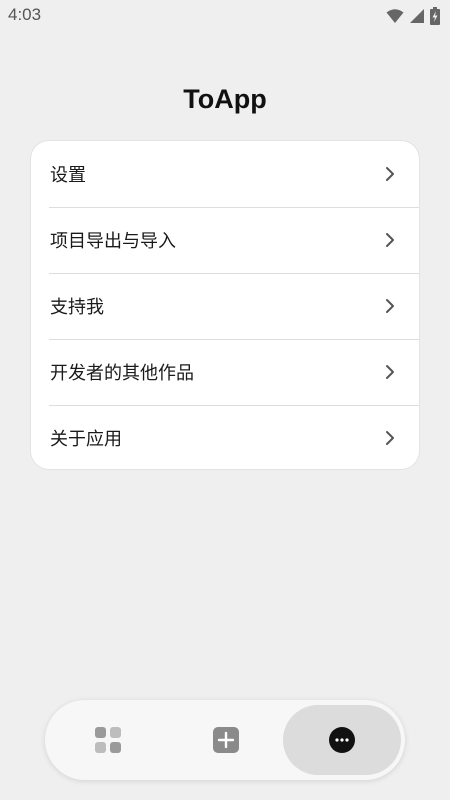 Image resolution: width=450 pixels, height=800 pixels. Describe the element at coordinates (225, 372) in the screenshot. I see `menu-item-developer-other-works: 开发者的其他作品` at that location.